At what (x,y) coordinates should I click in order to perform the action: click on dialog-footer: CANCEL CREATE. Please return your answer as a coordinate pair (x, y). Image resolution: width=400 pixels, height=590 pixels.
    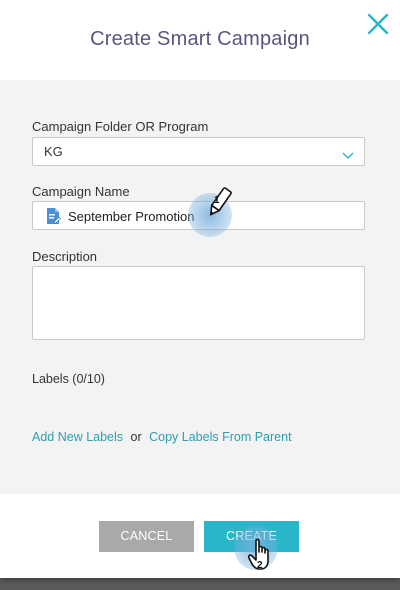
    Looking at the image, I should click on (200, 536).